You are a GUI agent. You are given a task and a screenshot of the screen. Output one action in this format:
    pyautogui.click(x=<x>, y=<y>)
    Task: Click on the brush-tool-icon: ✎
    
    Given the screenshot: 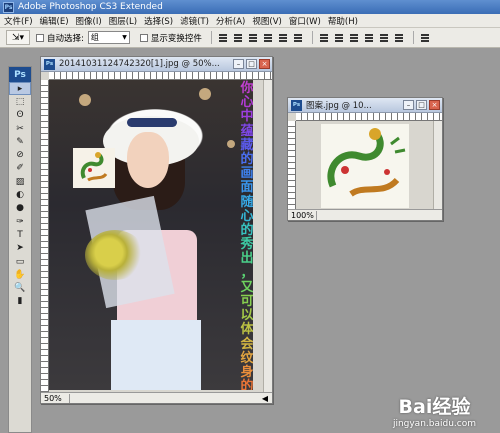 What is the action you would take?
    pyautogui.click(x=20, y=141)
    